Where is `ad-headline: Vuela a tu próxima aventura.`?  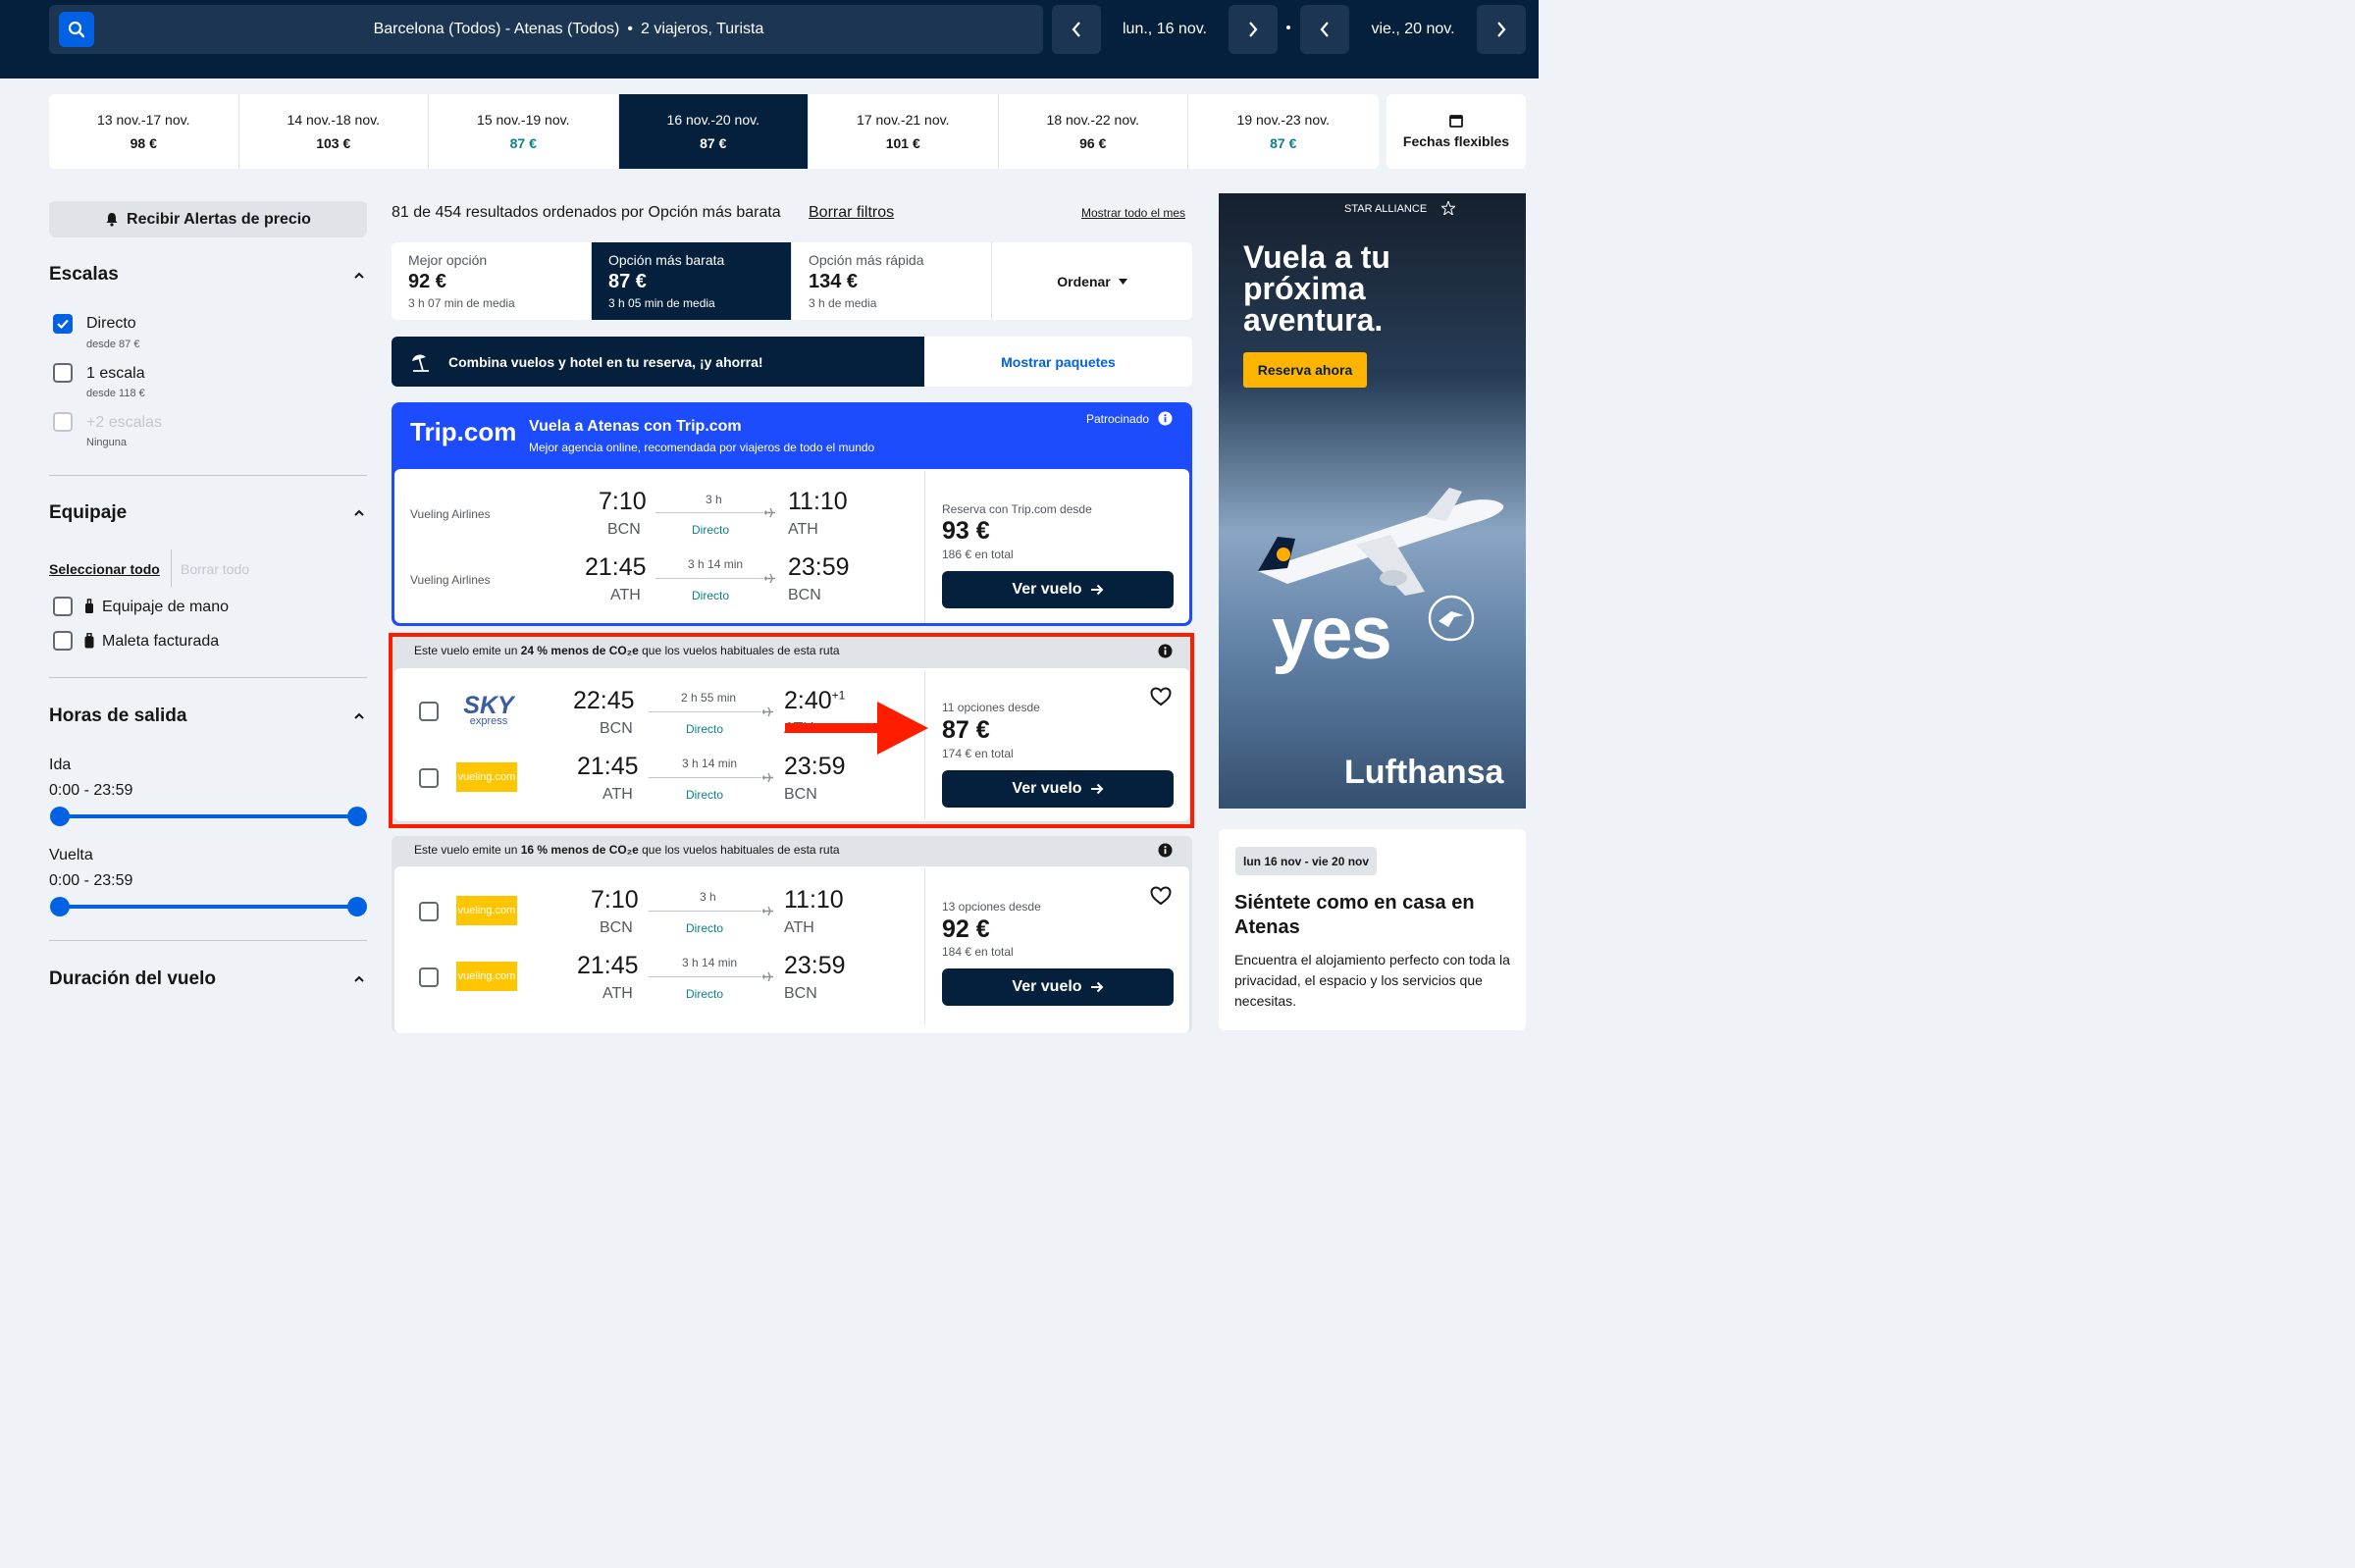
ad-headline: Vuela a tu próxima aventura. is located at coordinates (1316, 289).